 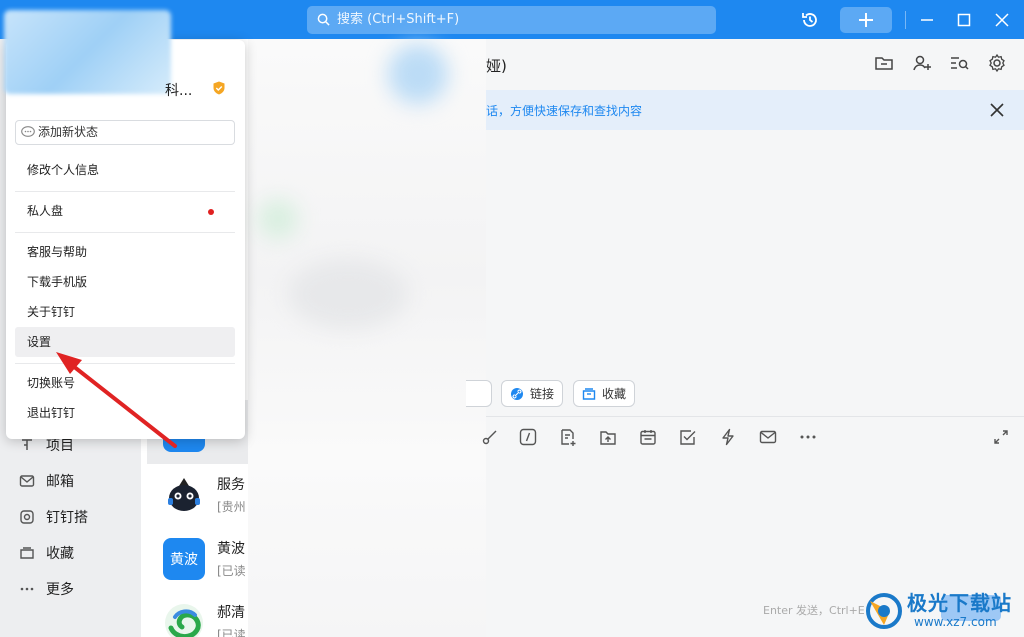 I want to click on list-item: 黄波 黄波 [已读, so click(x=197, y=560).